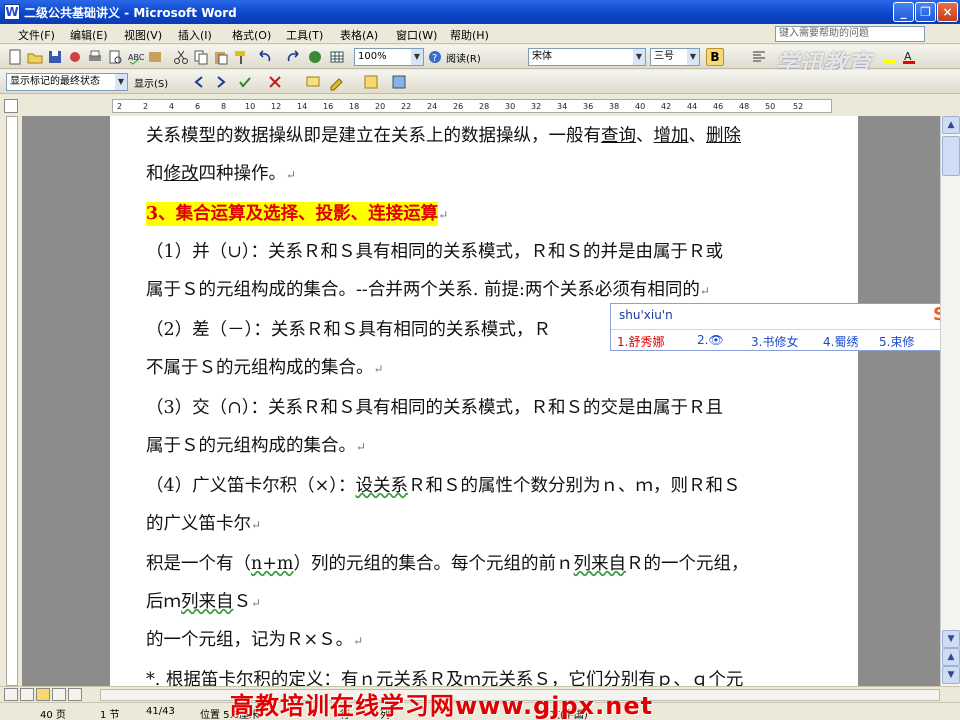  I want to click on menu-insert: 插入(I), so click(195, 35).